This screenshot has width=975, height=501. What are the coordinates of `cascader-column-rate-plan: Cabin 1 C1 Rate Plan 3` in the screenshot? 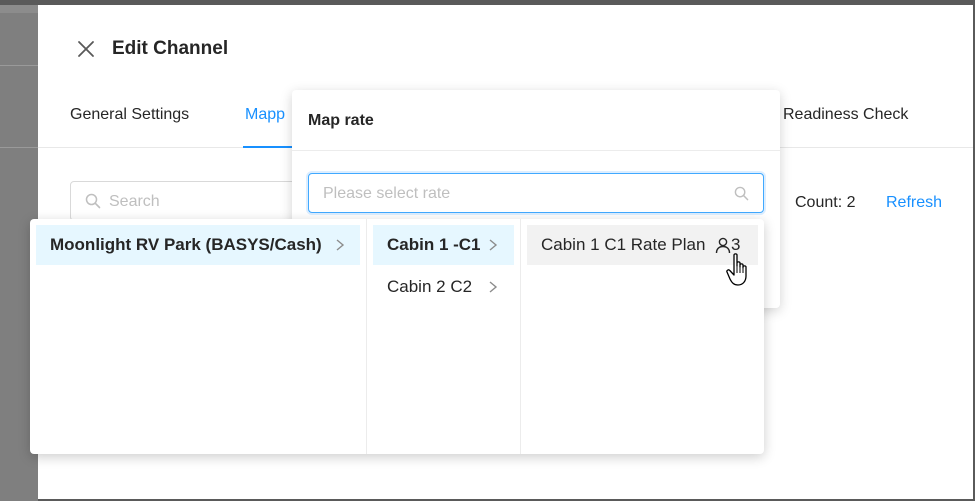 It's located at (642, 336).